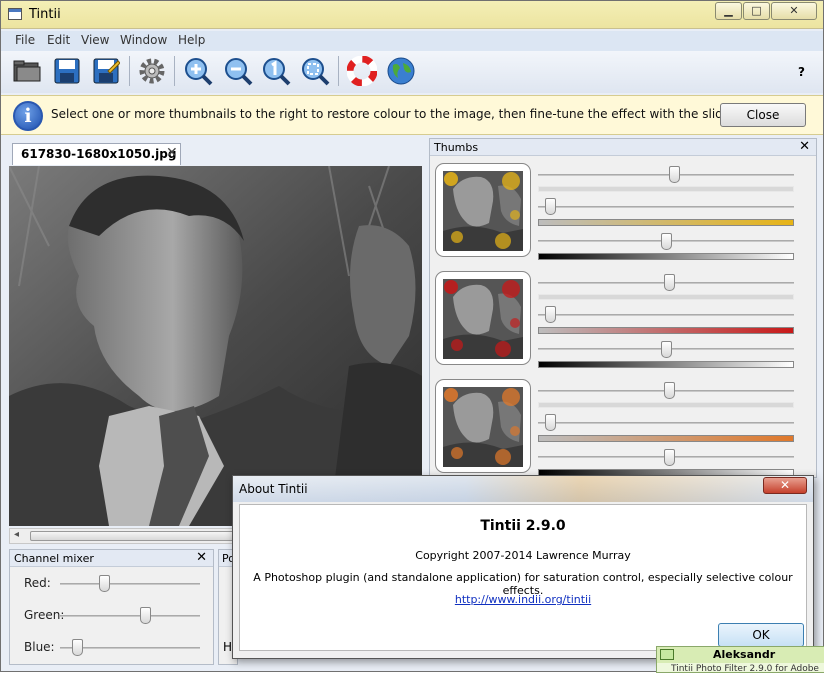 Image resolution: width=824 pixels, height=674 pixels. Describe the element at coordinates (763, 115) in the screenshot. I see `infobar-close-button: Close` at that location.